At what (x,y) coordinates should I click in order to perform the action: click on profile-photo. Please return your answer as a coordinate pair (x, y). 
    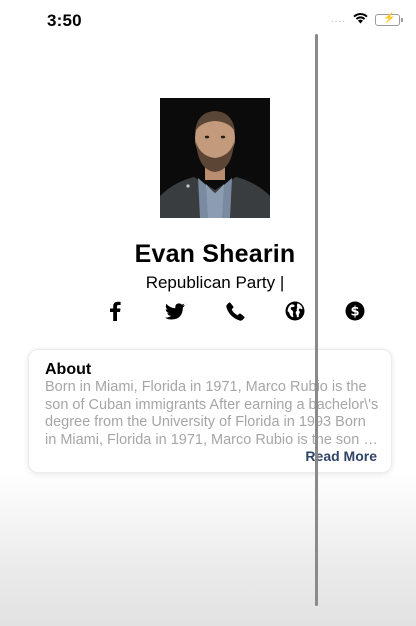
    Looking at the image, I should click on (215, 158).